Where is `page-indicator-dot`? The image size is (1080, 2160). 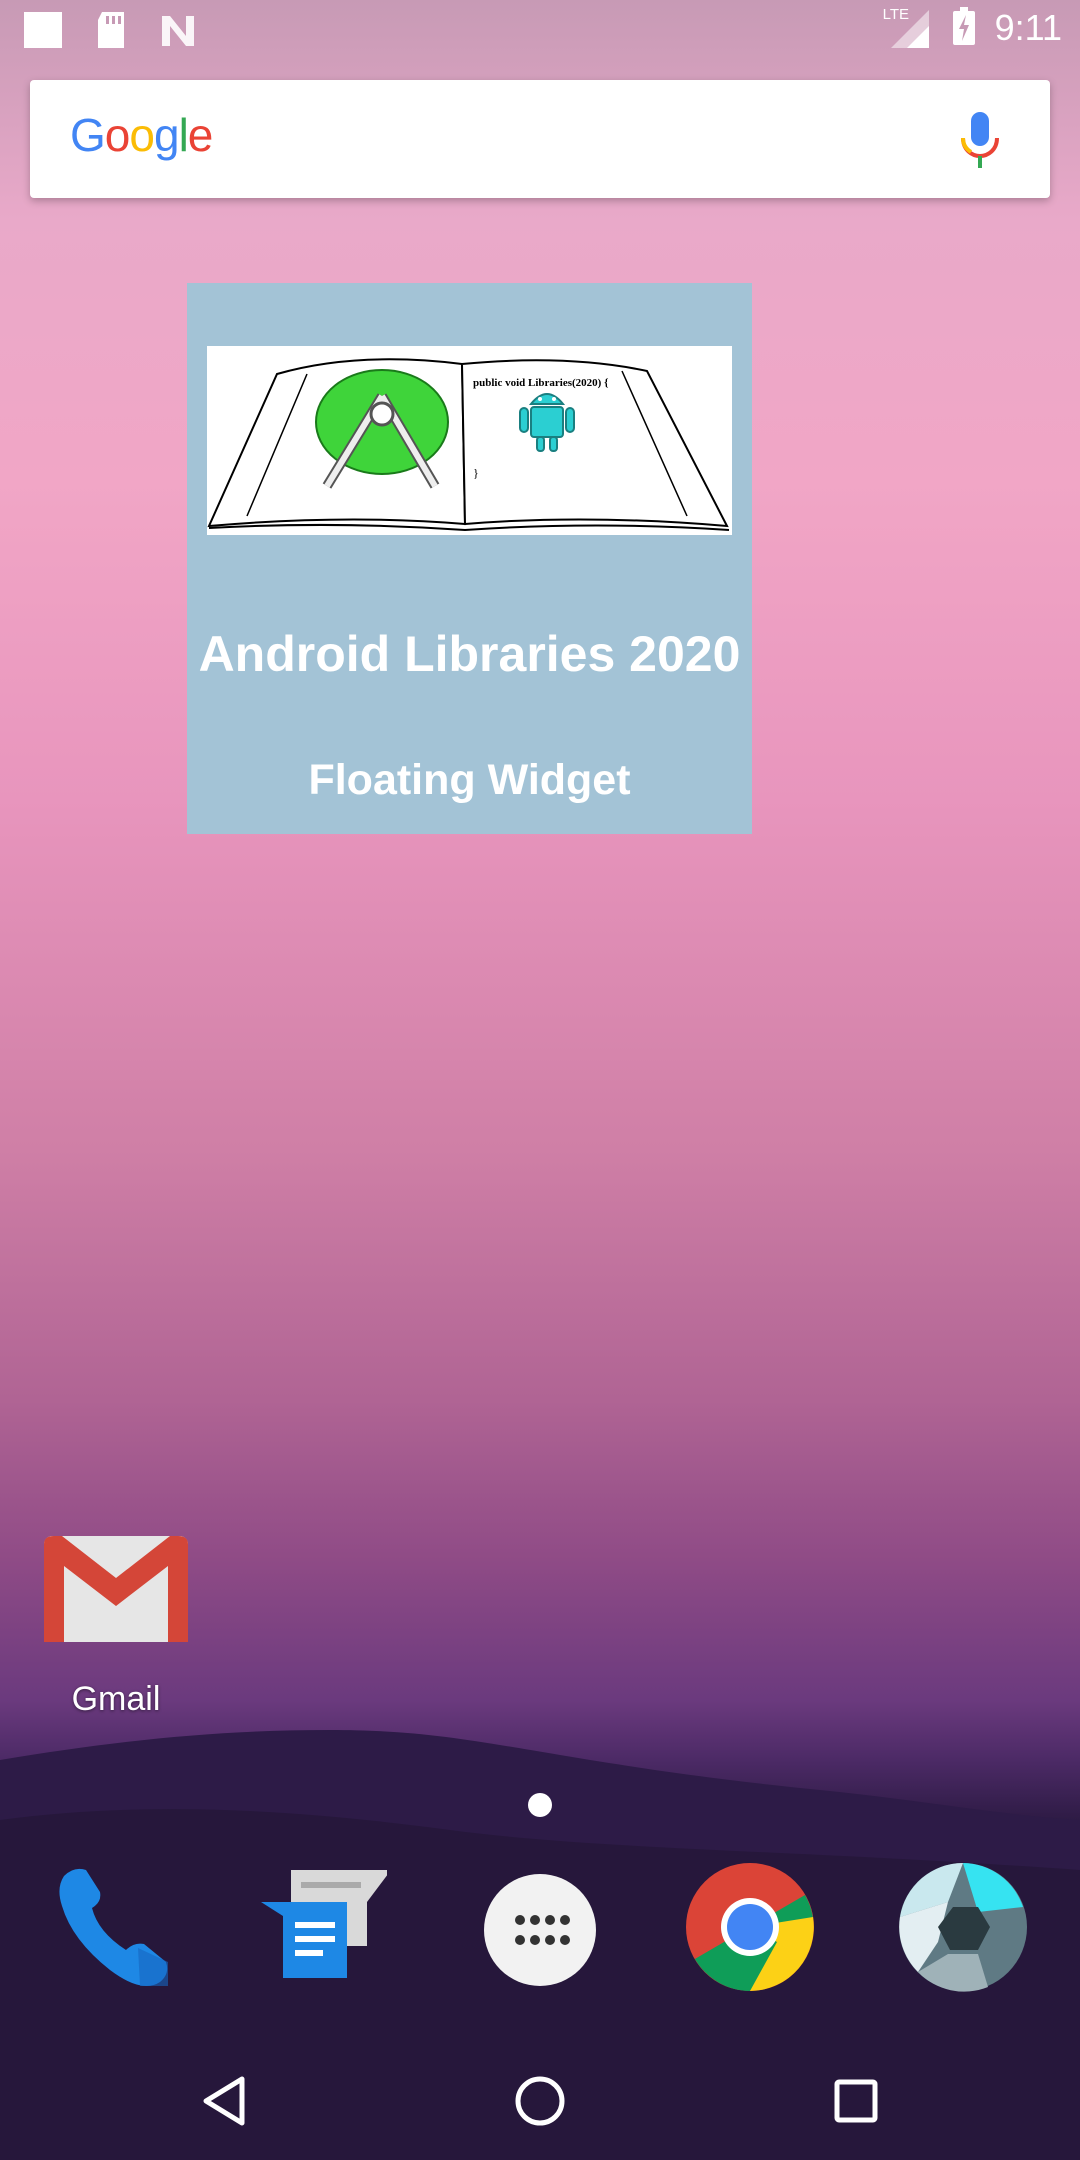 page-indicator-dot is located at coordinates (540, 1805).